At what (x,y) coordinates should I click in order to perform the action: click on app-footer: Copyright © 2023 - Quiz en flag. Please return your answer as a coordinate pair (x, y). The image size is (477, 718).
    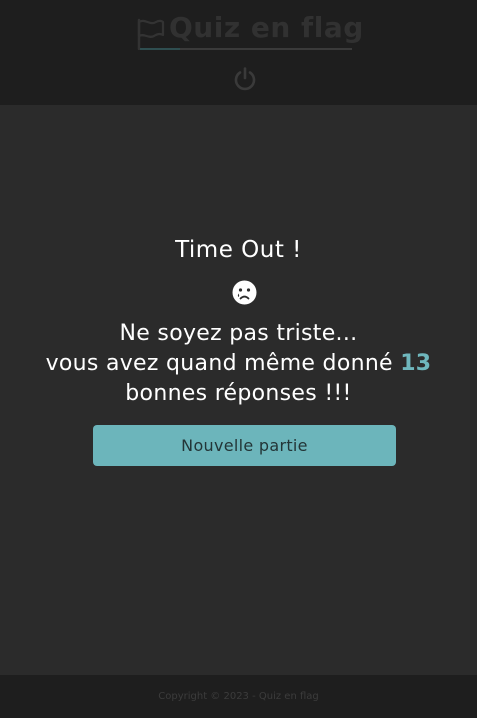
    Looking at the image, I should click on (238, 696).